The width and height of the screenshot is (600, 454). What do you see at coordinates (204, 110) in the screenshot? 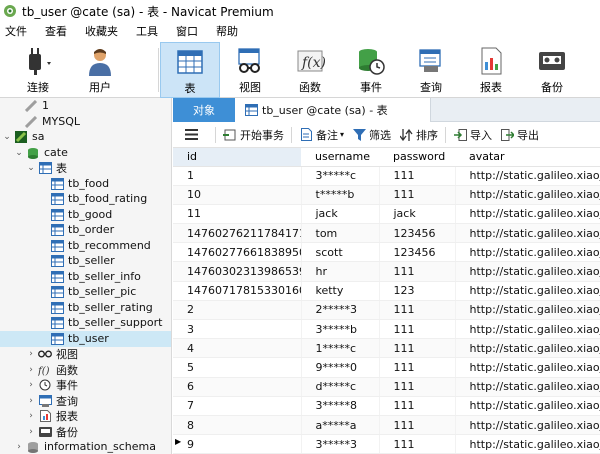
I see `tab-objects: 对象` at bounding box center [204, 110].